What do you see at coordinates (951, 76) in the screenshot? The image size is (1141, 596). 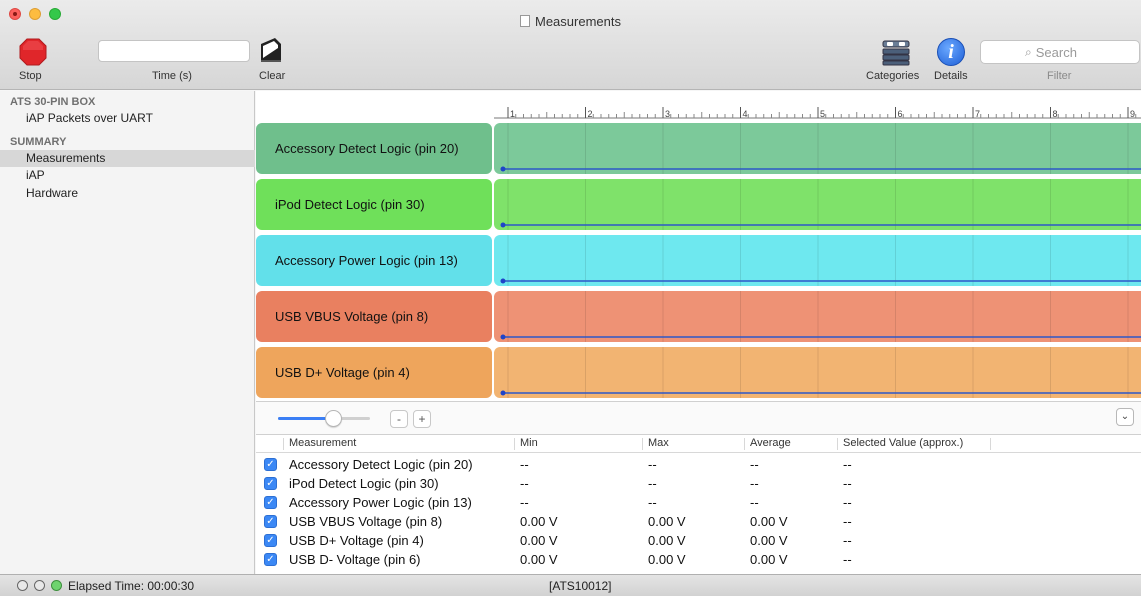 I see `details-label: Details` at bounding box center [951, 76].